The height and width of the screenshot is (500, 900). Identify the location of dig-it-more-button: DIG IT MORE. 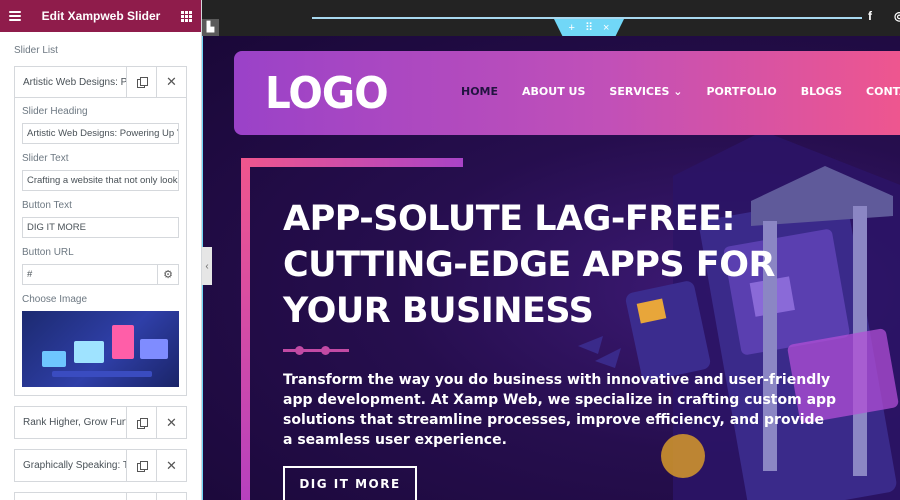
(350, 483).